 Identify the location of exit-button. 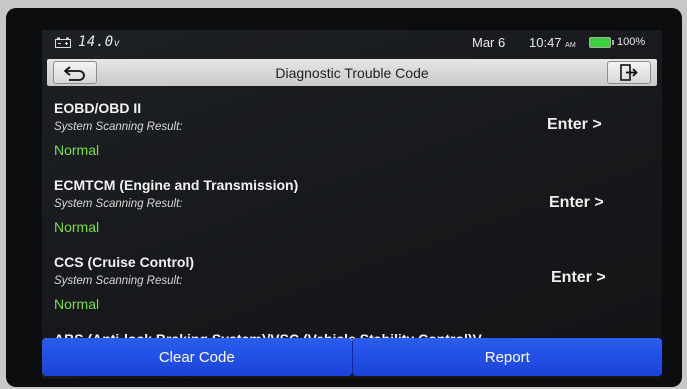
(629, 72).